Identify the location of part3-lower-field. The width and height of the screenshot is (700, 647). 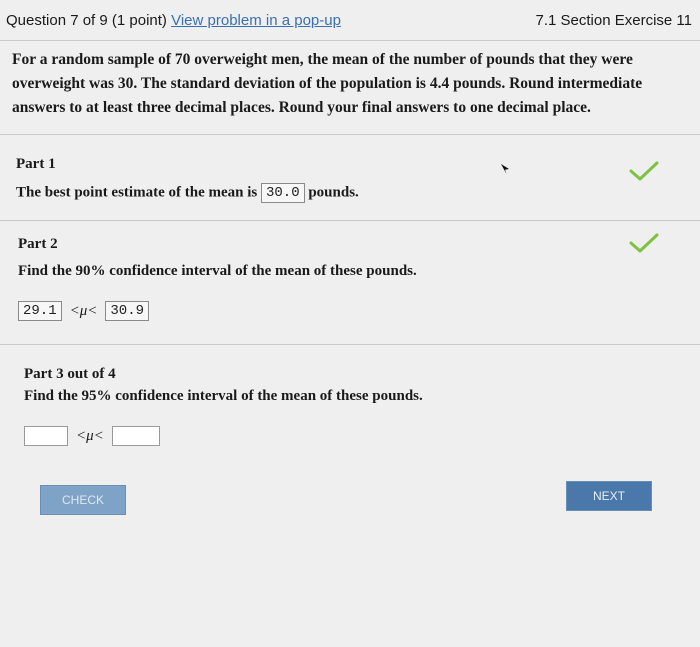
(46, 436).